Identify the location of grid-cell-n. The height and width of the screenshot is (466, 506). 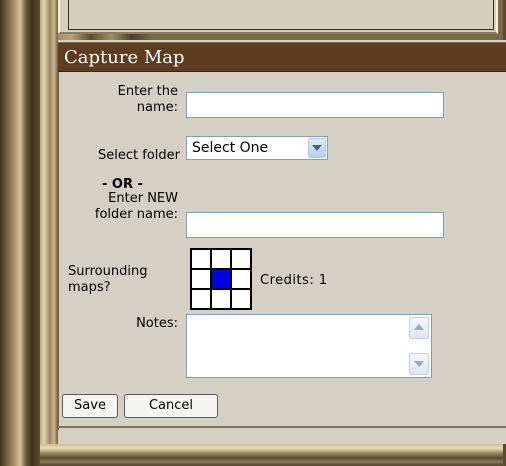
(221, 259).